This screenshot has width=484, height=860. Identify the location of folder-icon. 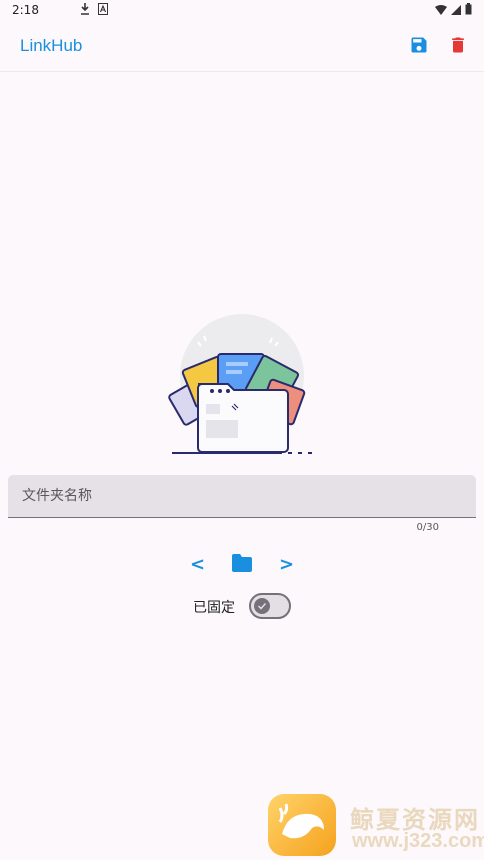
(242, 563).